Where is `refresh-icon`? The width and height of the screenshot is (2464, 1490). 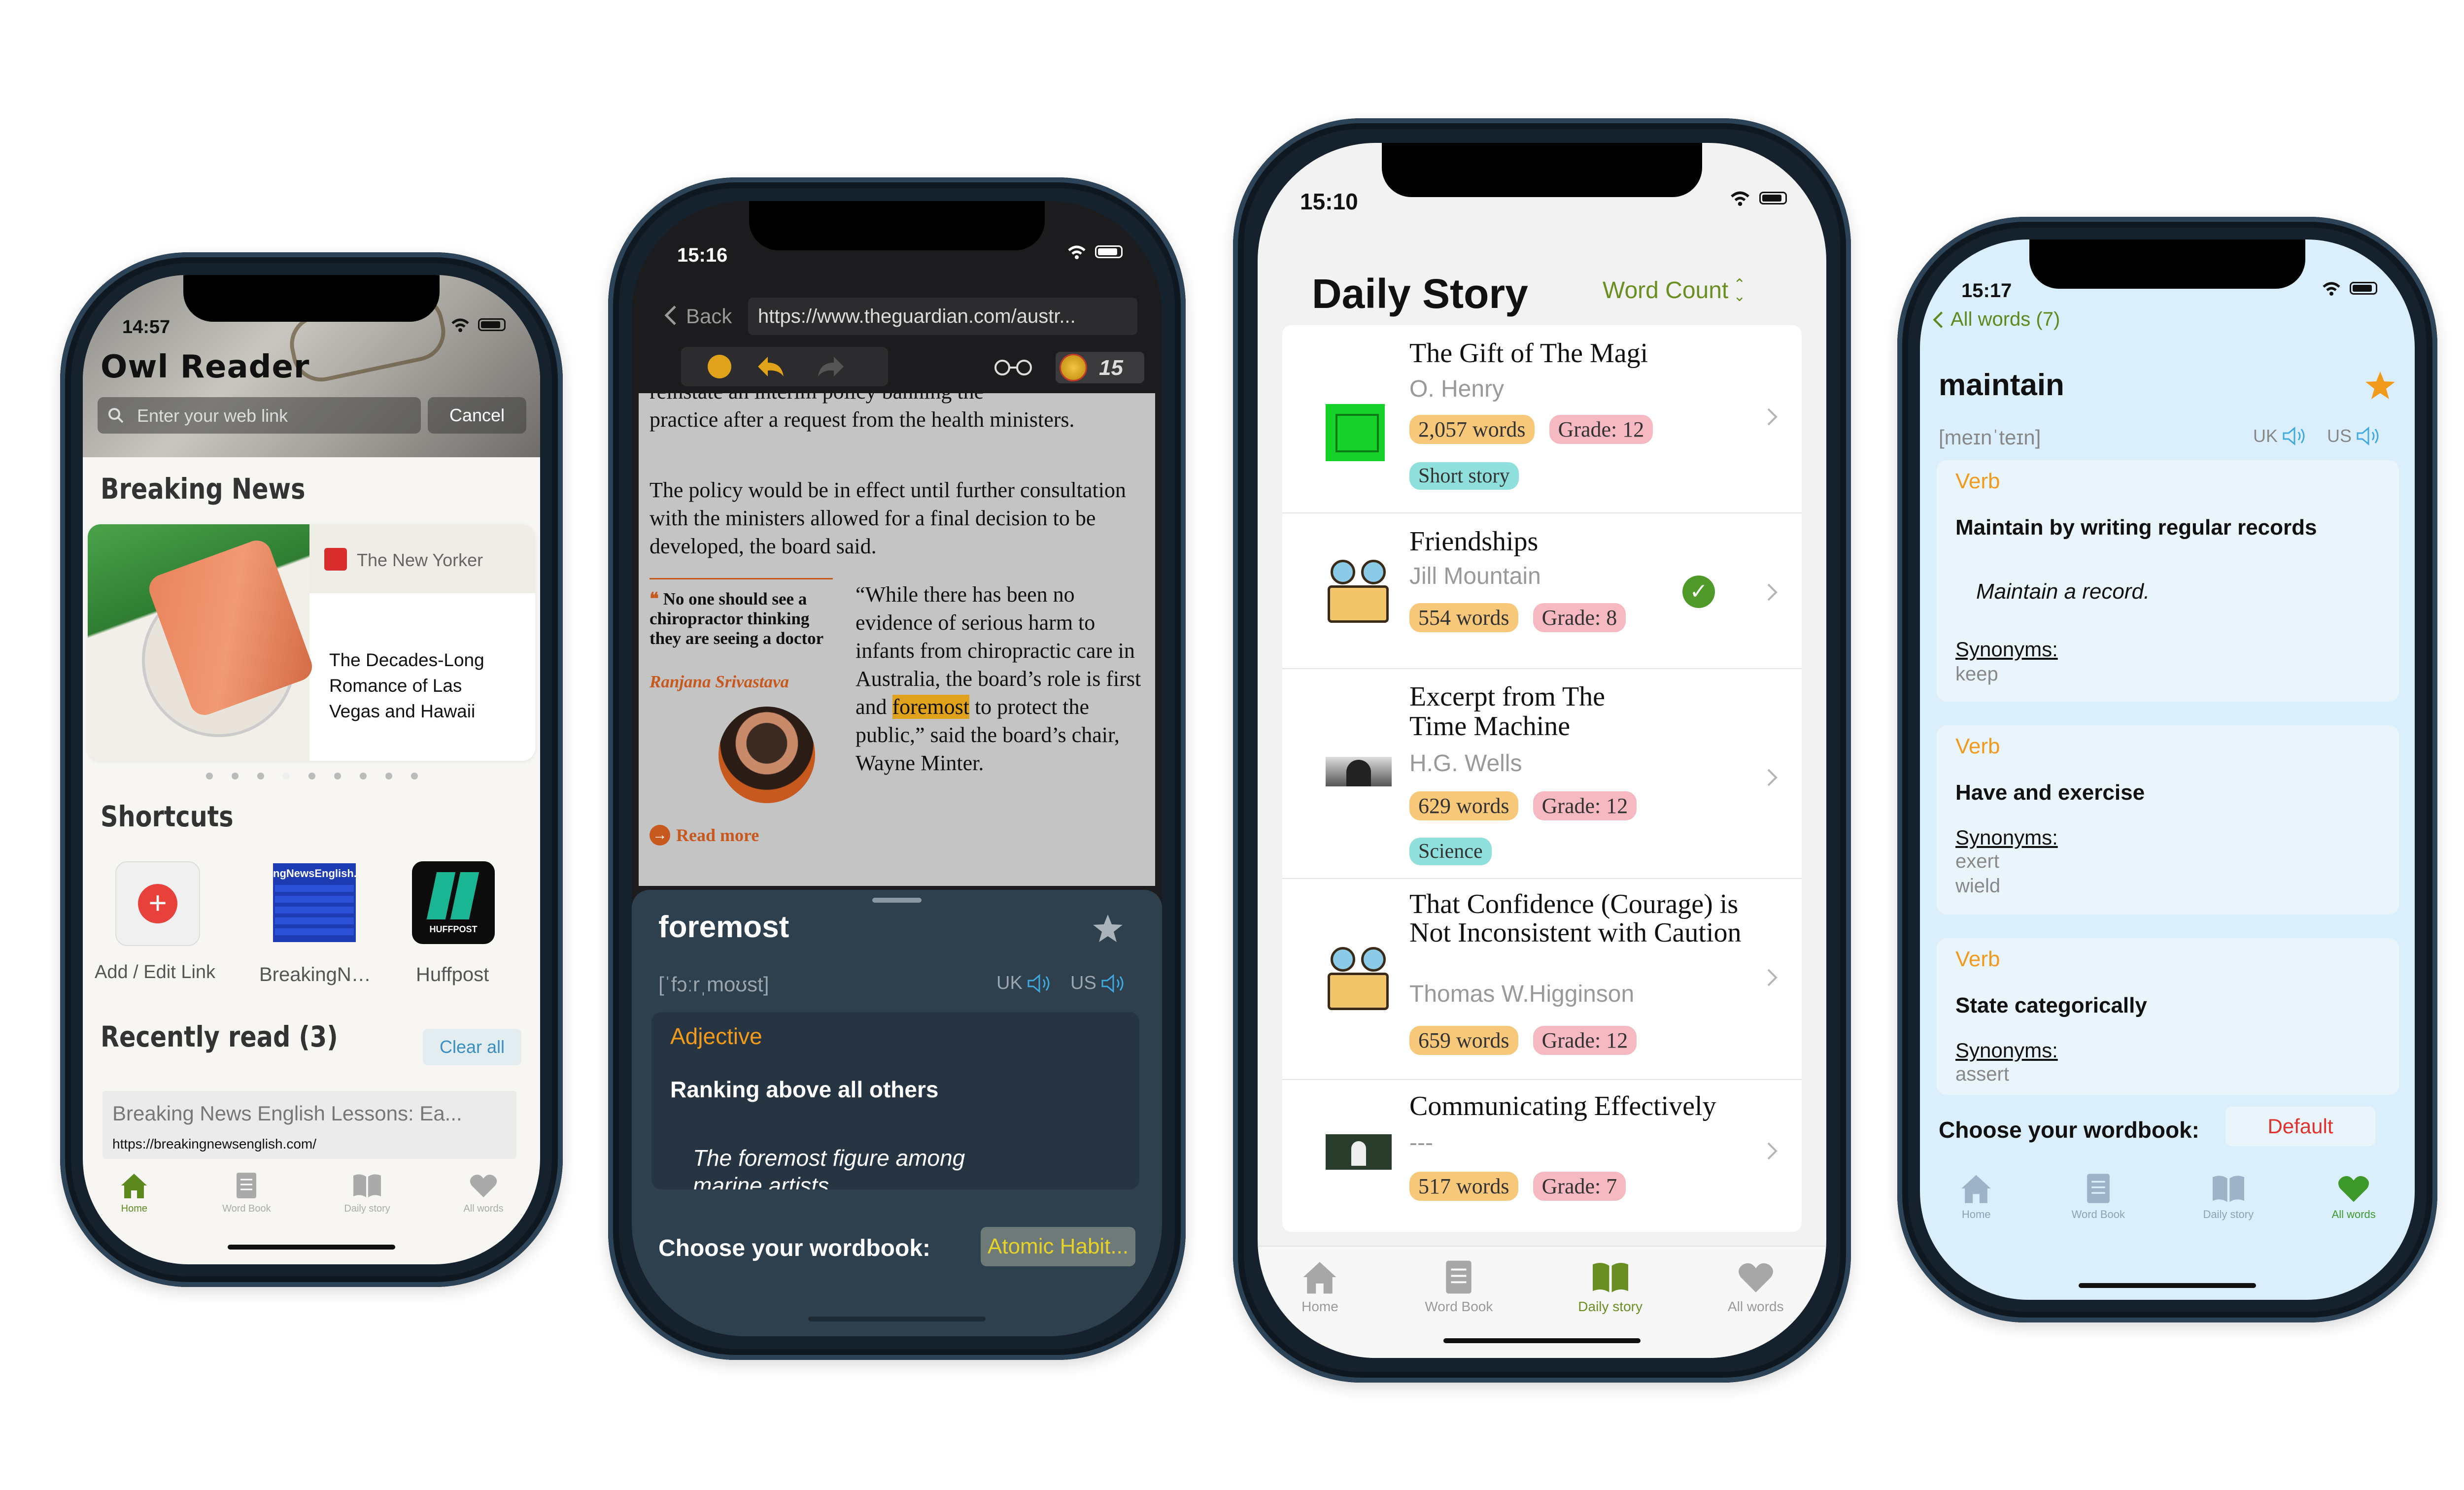 refresh-icon is located at coordinates (719, 366).